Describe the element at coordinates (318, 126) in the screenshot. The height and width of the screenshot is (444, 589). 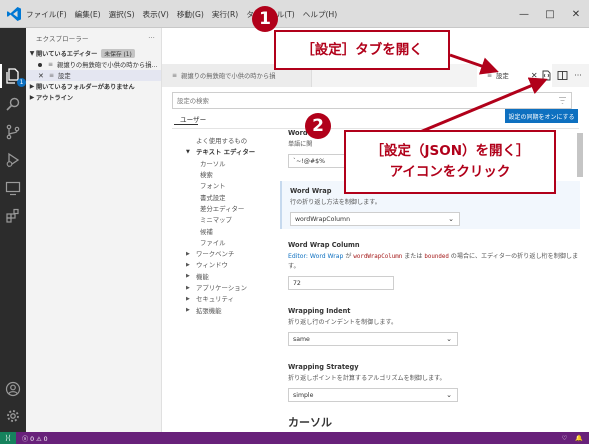
I see `callout-number-2: 2` at that location.